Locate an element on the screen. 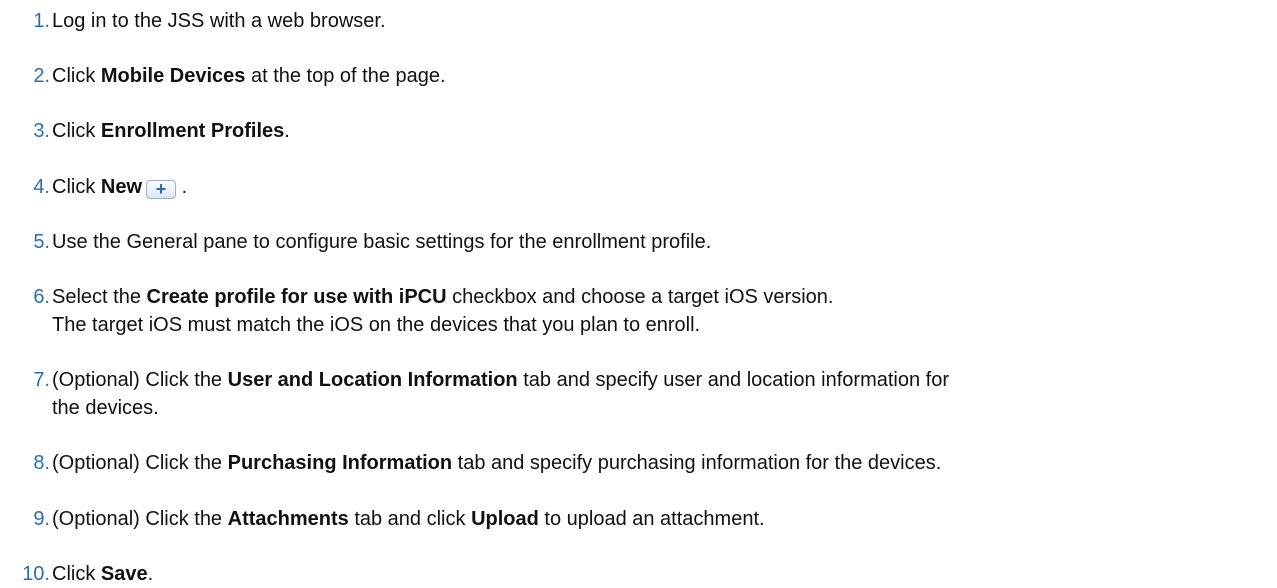 The height and width of the screenshot is (588, 1277). step-number: 7. is located at coordinates (41, 380).